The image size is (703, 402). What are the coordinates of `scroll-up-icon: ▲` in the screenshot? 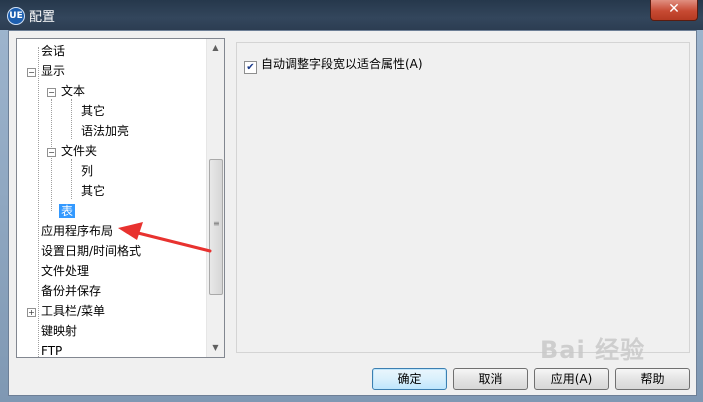 It's located at (215, 47).